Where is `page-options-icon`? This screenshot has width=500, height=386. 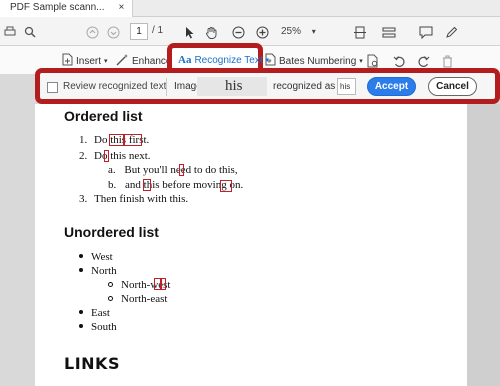 page-options-icon is located at coordinates (373, 61).